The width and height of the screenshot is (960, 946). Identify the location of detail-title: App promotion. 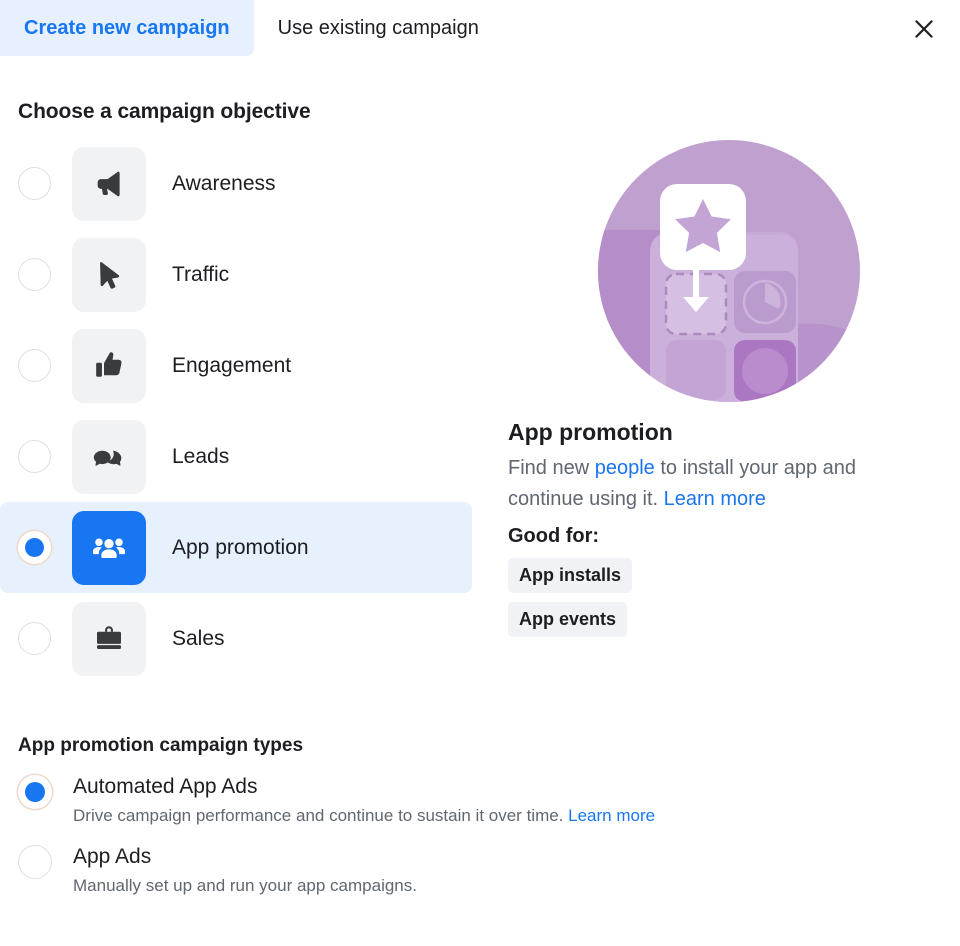
(590, 432).